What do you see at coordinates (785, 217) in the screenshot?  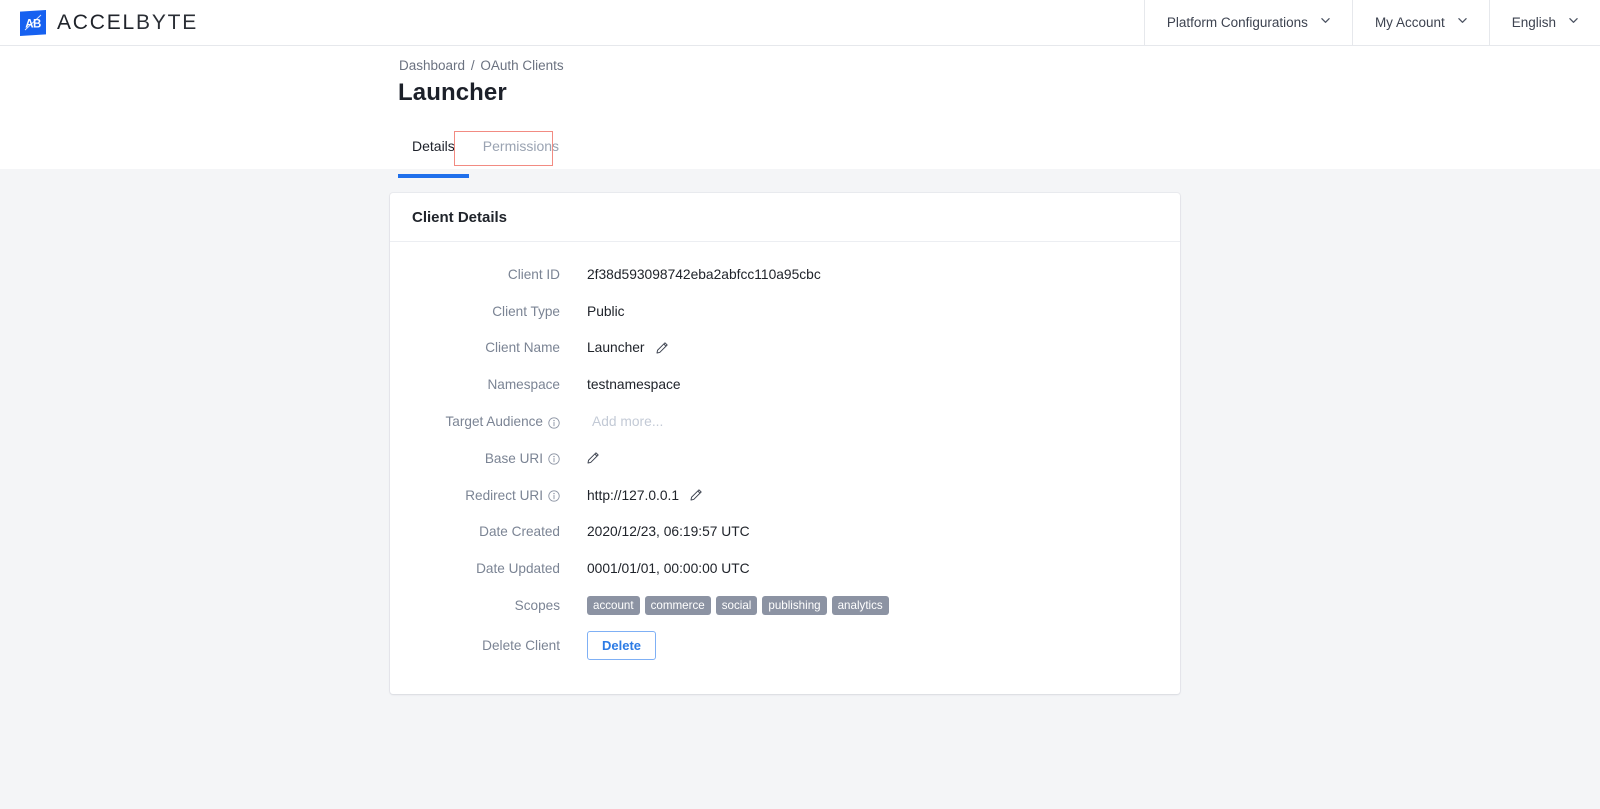 I see `card-title: Client Details` at bounding box center [785, 217].